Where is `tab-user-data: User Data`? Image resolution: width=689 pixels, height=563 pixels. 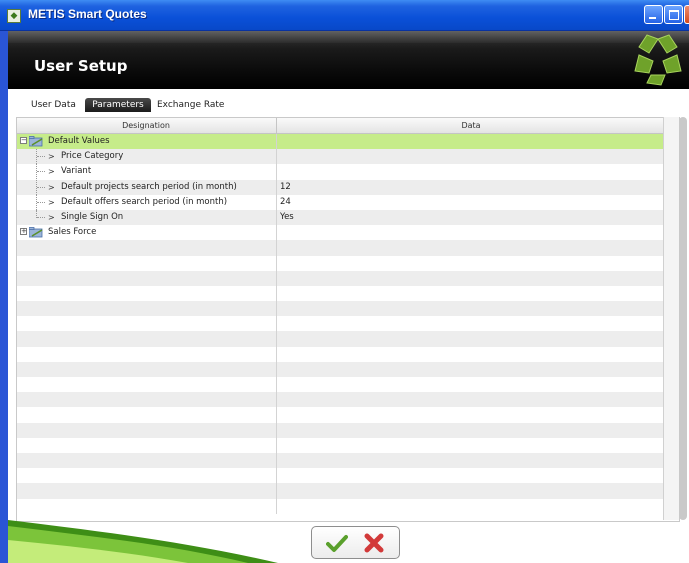
tab-user-data: User Data is located at coordinates (53, 105).